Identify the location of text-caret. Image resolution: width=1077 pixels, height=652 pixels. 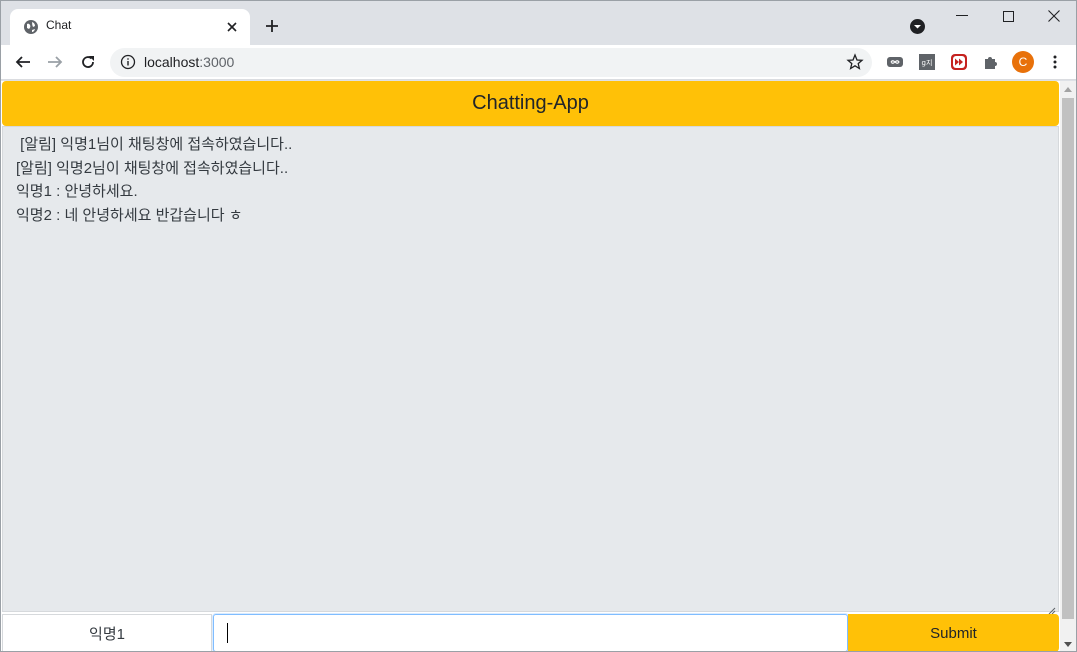
(227, 633).